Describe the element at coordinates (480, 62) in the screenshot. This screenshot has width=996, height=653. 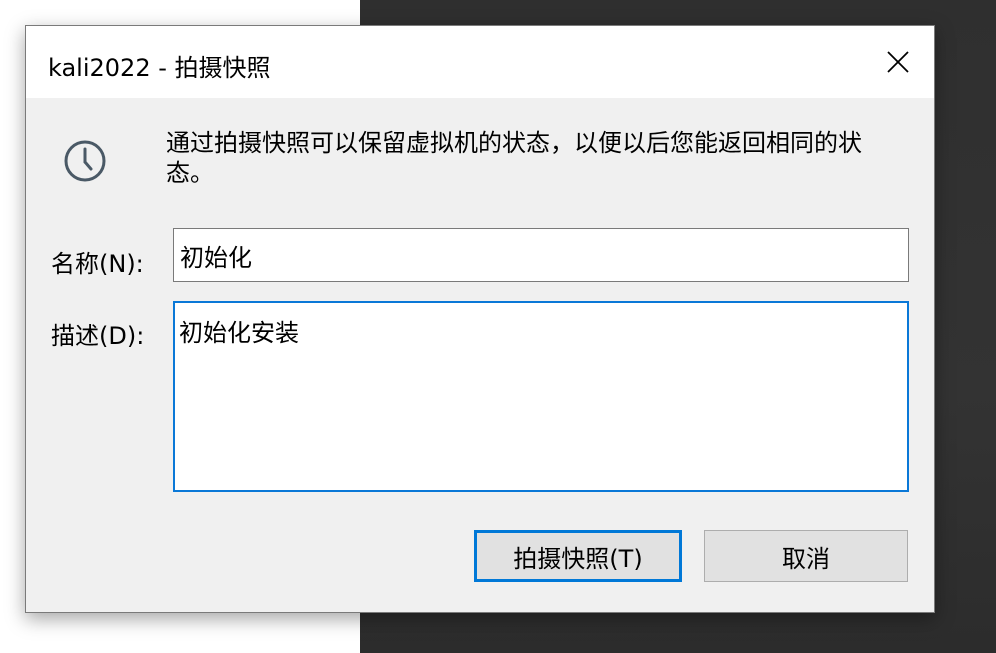
I see `dialog-titlebar: kali2022 - 拍摄快照` at that location.